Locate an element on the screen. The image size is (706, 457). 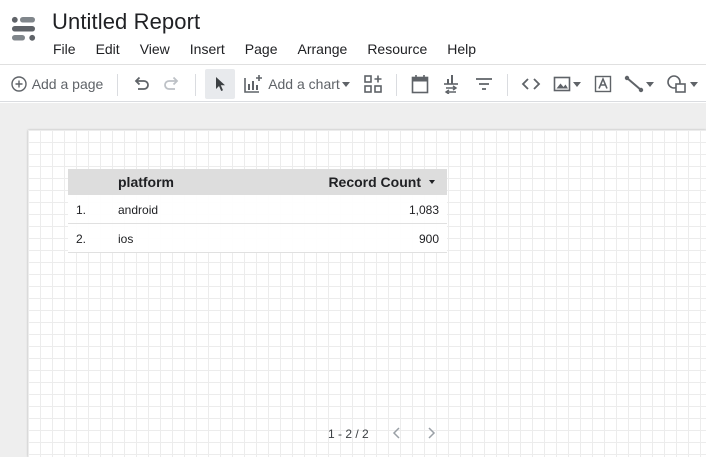
select-button is located at coordinates (220, 84).